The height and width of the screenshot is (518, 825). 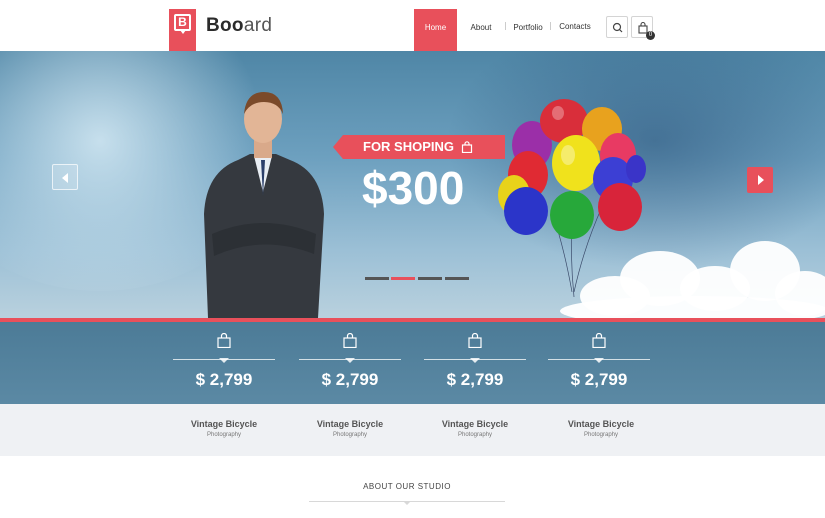 I want to click on hero-price: $300, so click(x=413, y=188).